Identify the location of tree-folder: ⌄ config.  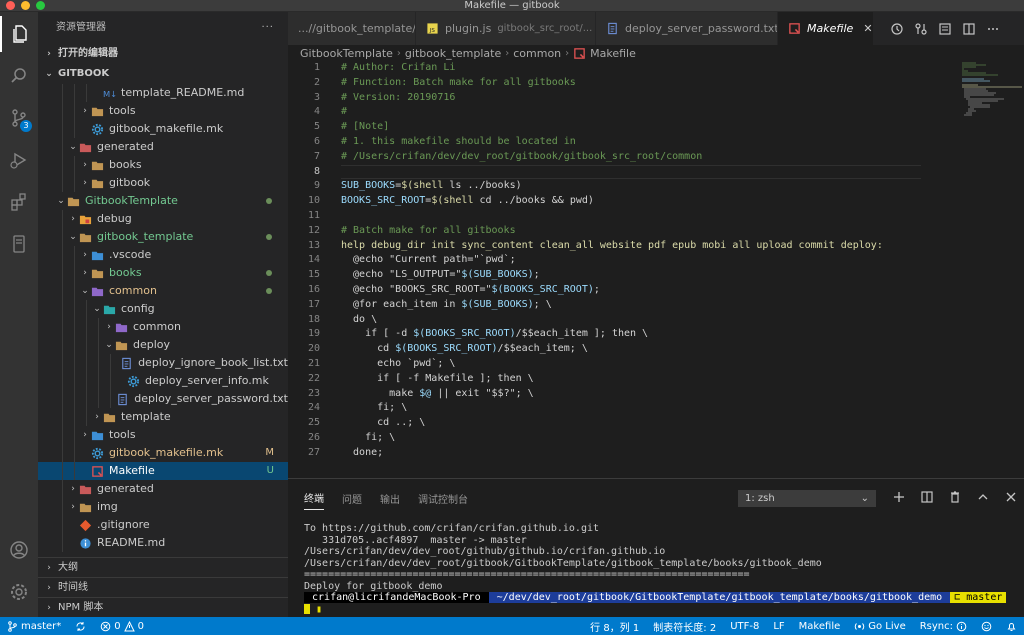
(163, 309).